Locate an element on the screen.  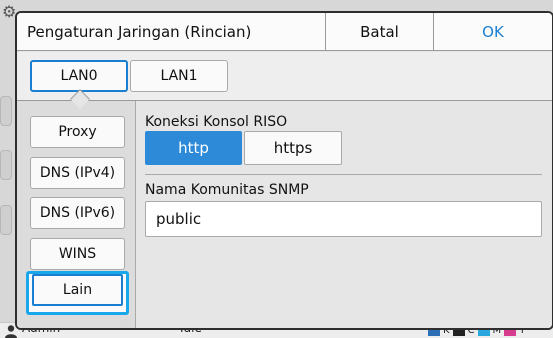
side-menu: Proxy DNS (IPv4) DNS (IPv6) WINS Lain is located at coordinates (76, 214).